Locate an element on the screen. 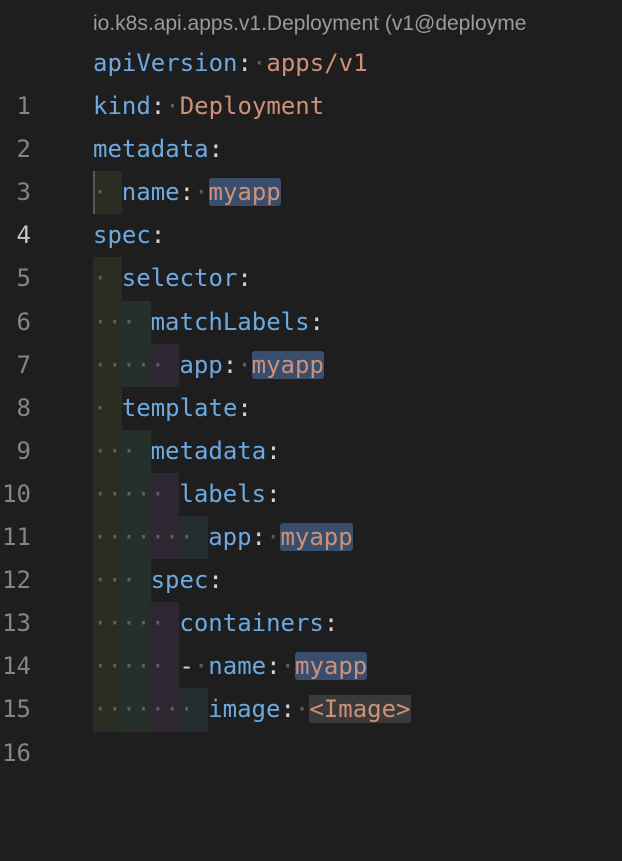  yaml-value: apps/v1 is located at coordinates (317, 63).